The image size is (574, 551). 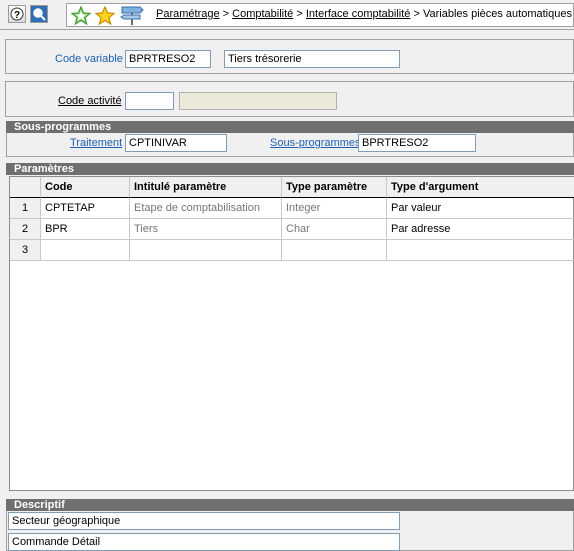 What do you see at coordinates (358, 14) in the screenshot?
I see `breadcrumb-interface-comptabilite: Interface comptabilité` at bounding box center [358, 14].